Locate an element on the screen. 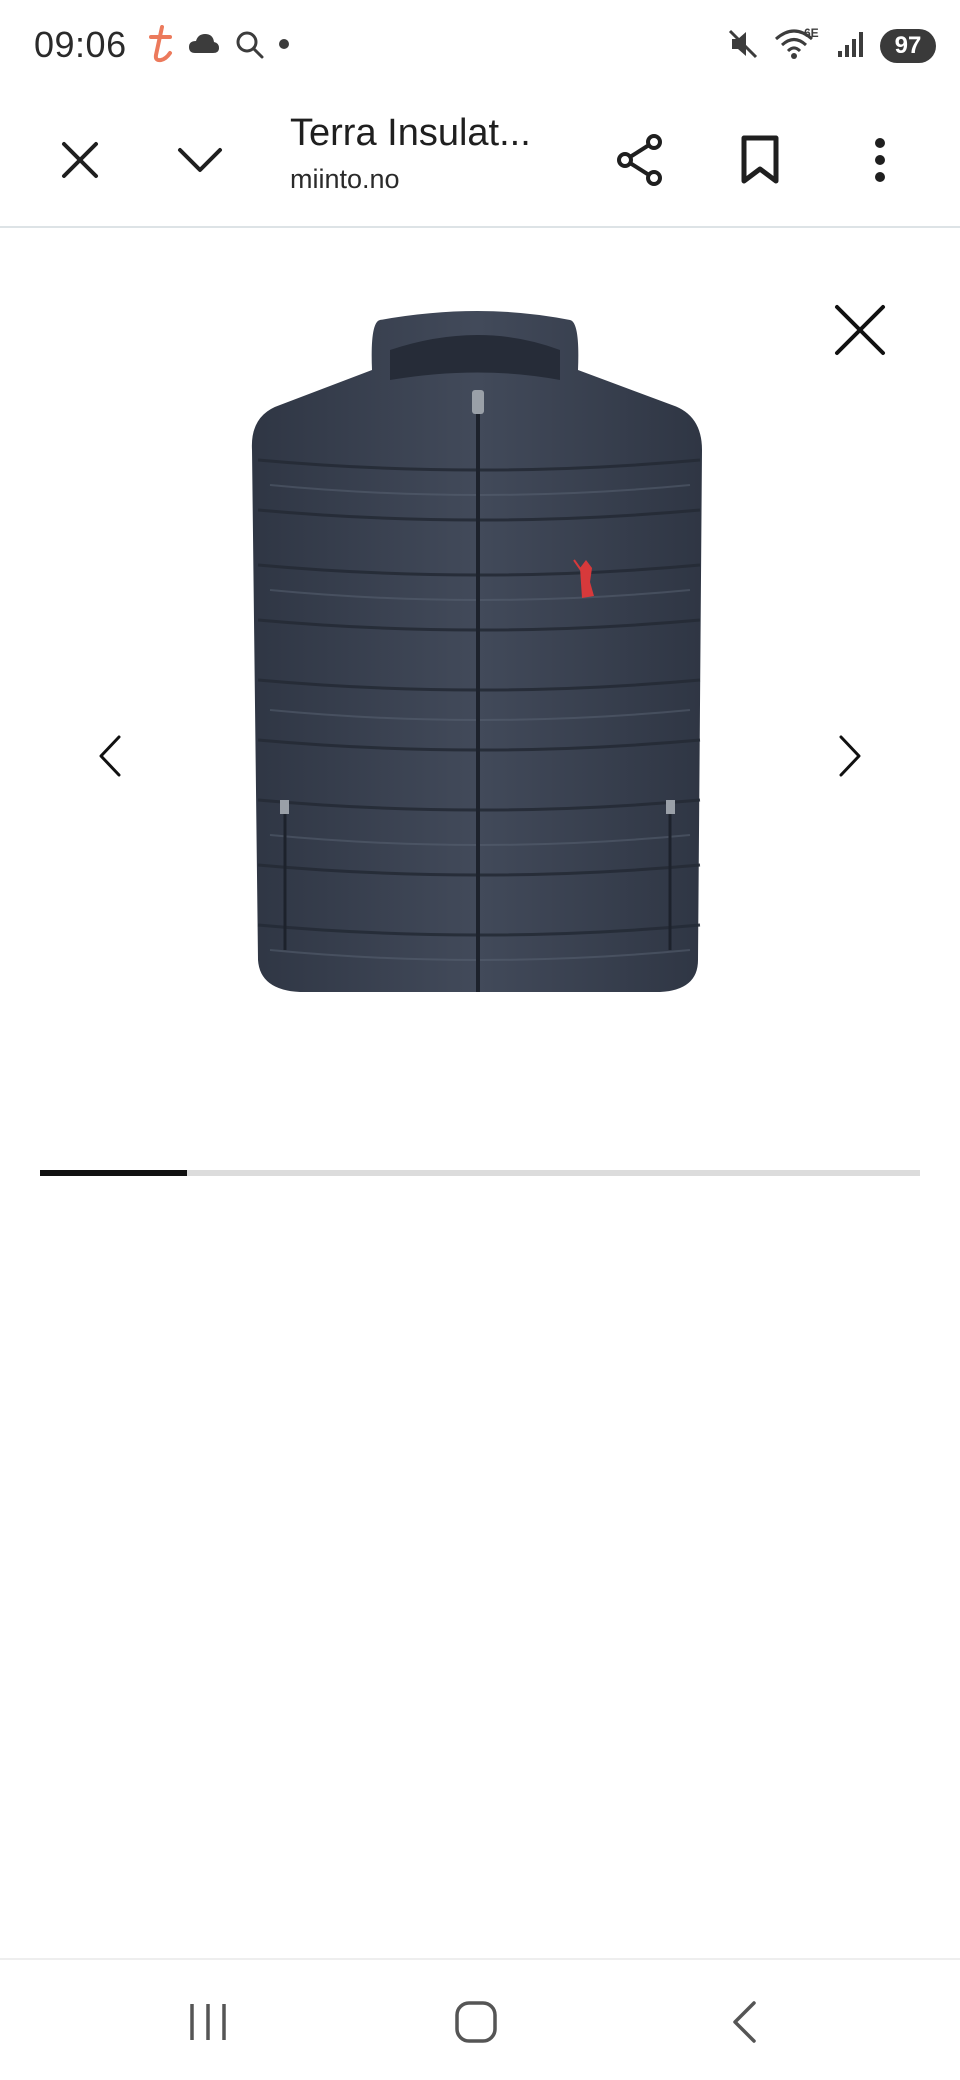 The width and height of the screenshot is (960, 2080). status-right-icons: 6E 97 is located at coordinates (831, 46).